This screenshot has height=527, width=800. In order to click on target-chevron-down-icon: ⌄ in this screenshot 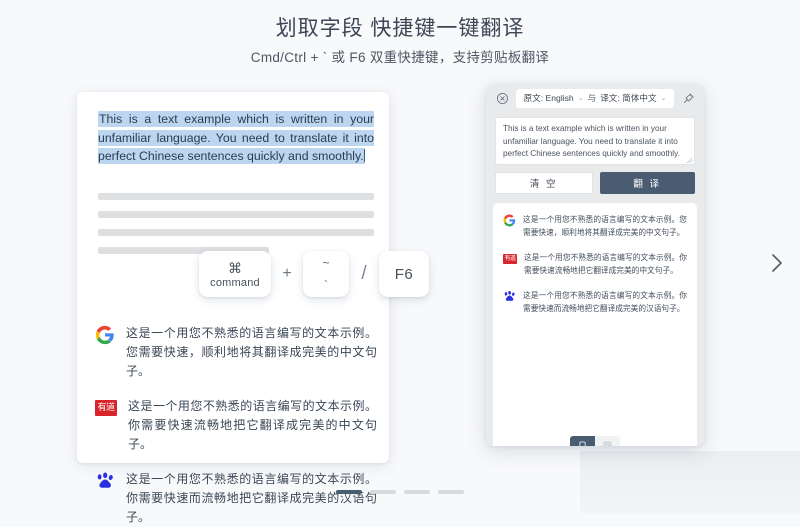, I will do `click(664, 98)`.